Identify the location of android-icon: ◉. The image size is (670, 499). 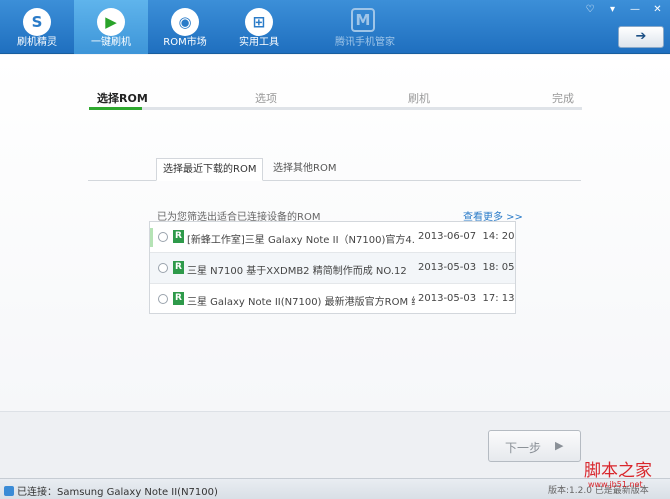
(185, 22).